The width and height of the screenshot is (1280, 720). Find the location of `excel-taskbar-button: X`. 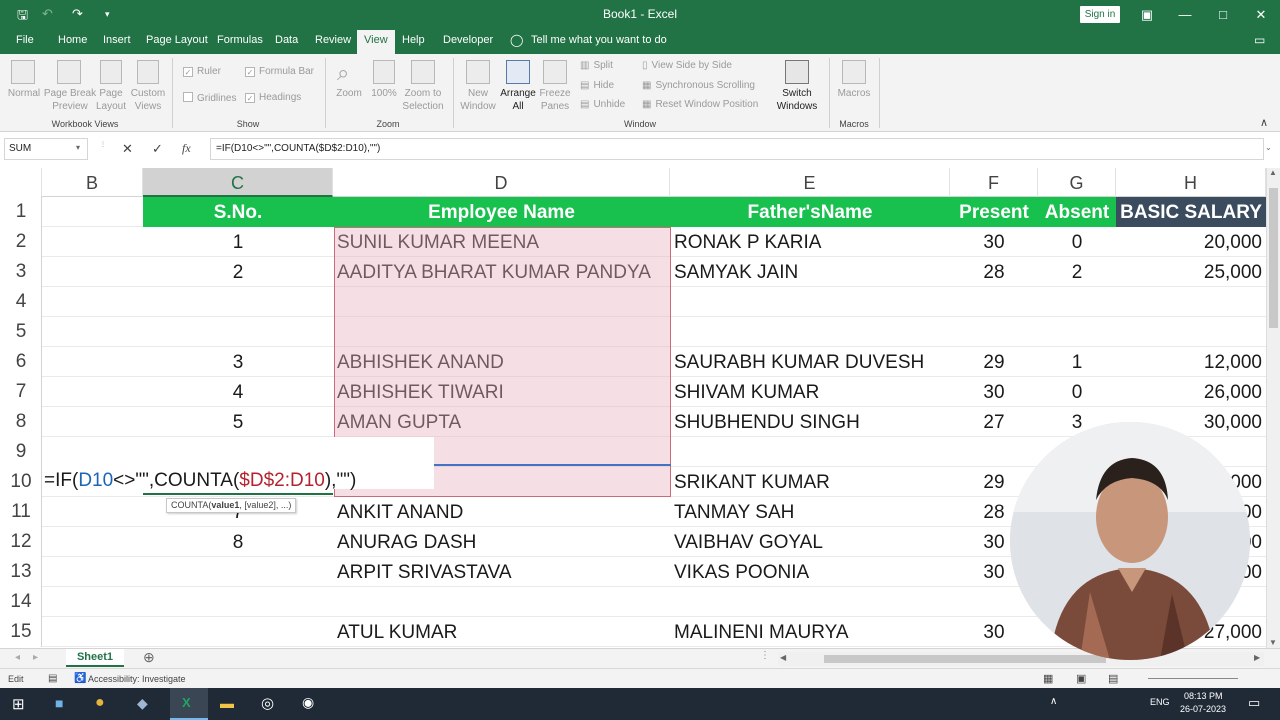

excel-taskbar-button: X is located at coordinates (189, 704).